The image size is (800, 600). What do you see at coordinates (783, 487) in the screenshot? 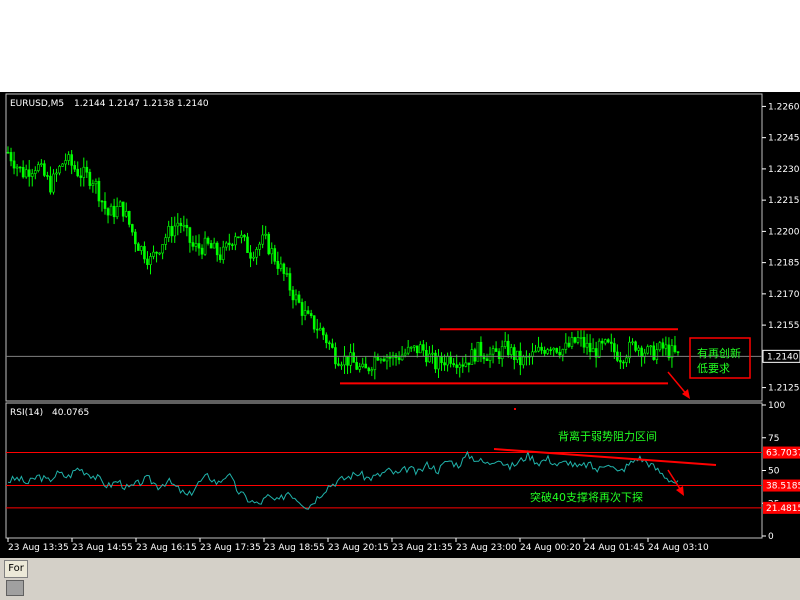
I see `rsi-level-label: 38.5185` at bounding box center [783, 487].